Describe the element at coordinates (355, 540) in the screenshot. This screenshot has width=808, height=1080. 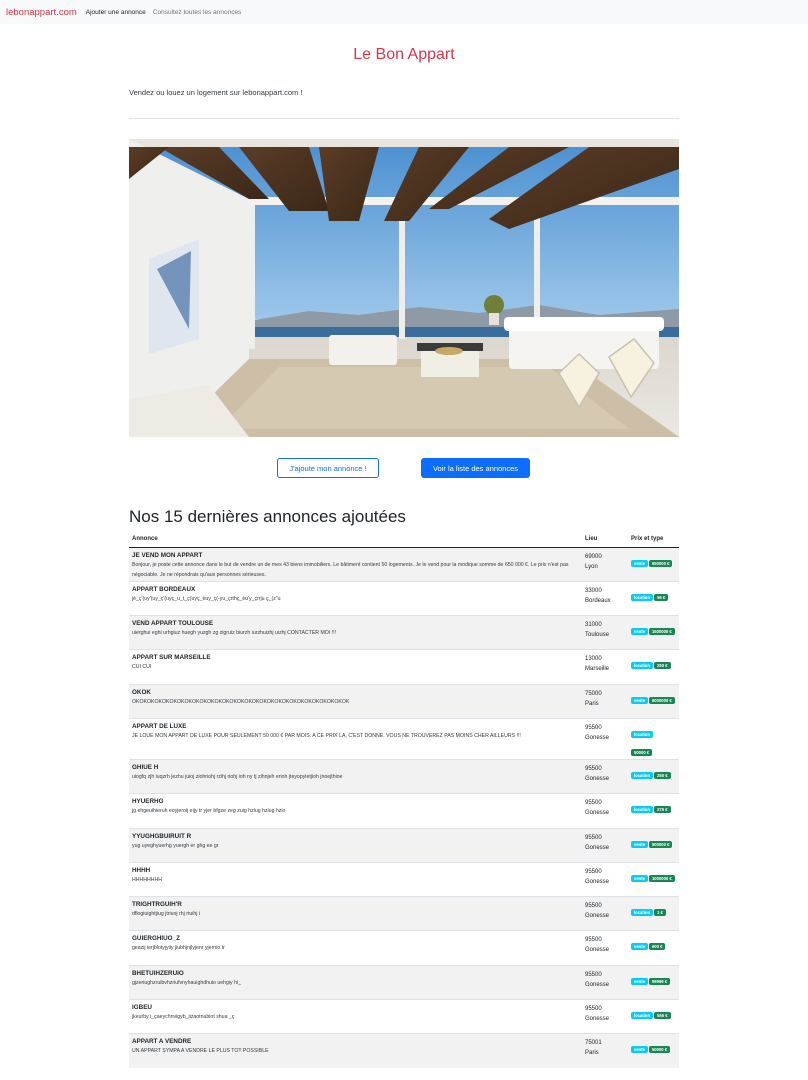
I see `header-annonce: Annonce` at that location.